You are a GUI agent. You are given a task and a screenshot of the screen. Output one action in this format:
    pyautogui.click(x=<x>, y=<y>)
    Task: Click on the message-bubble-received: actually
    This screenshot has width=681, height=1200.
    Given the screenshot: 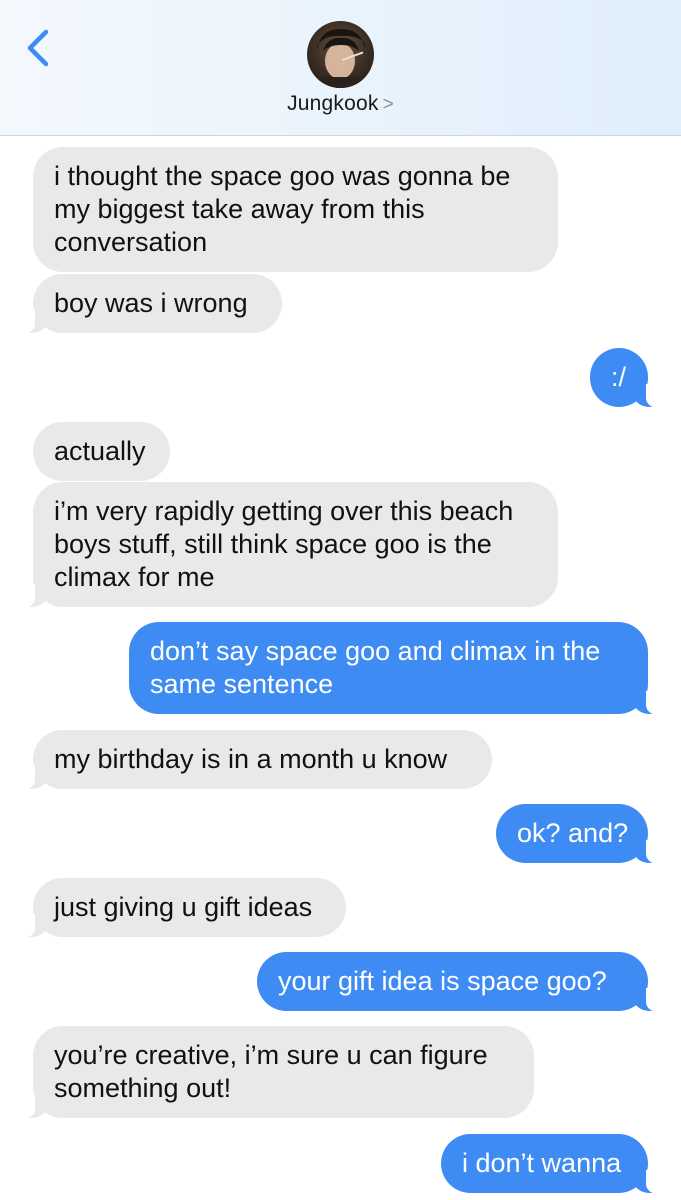 What is the action you would take?
    pyautogui.click(x=101, y=451)
    